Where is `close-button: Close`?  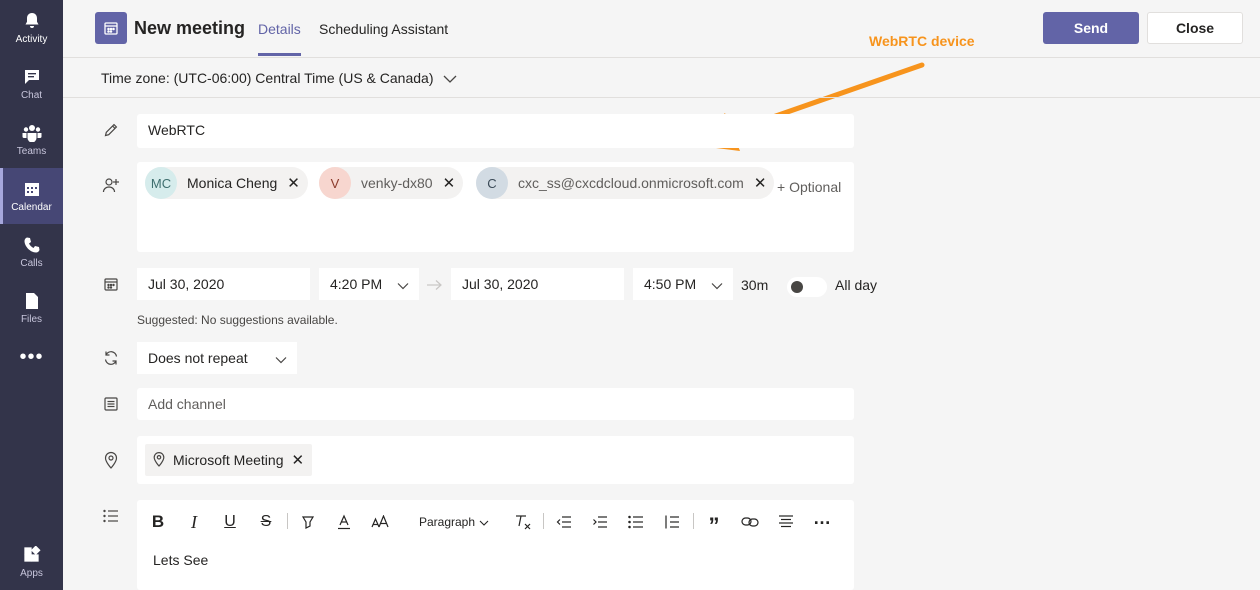
close-button: Close is located at coordinates (1195, 28).